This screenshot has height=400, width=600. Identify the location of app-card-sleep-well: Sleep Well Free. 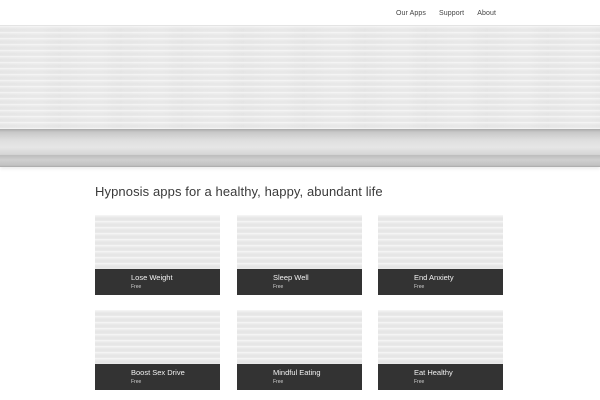
(299, 255).